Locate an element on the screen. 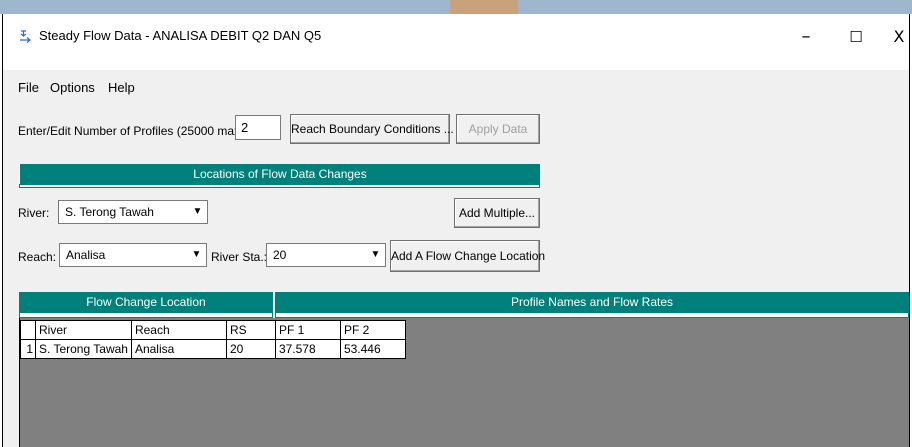  profiles-count-input: 2 is located at coordinates (258, 127).